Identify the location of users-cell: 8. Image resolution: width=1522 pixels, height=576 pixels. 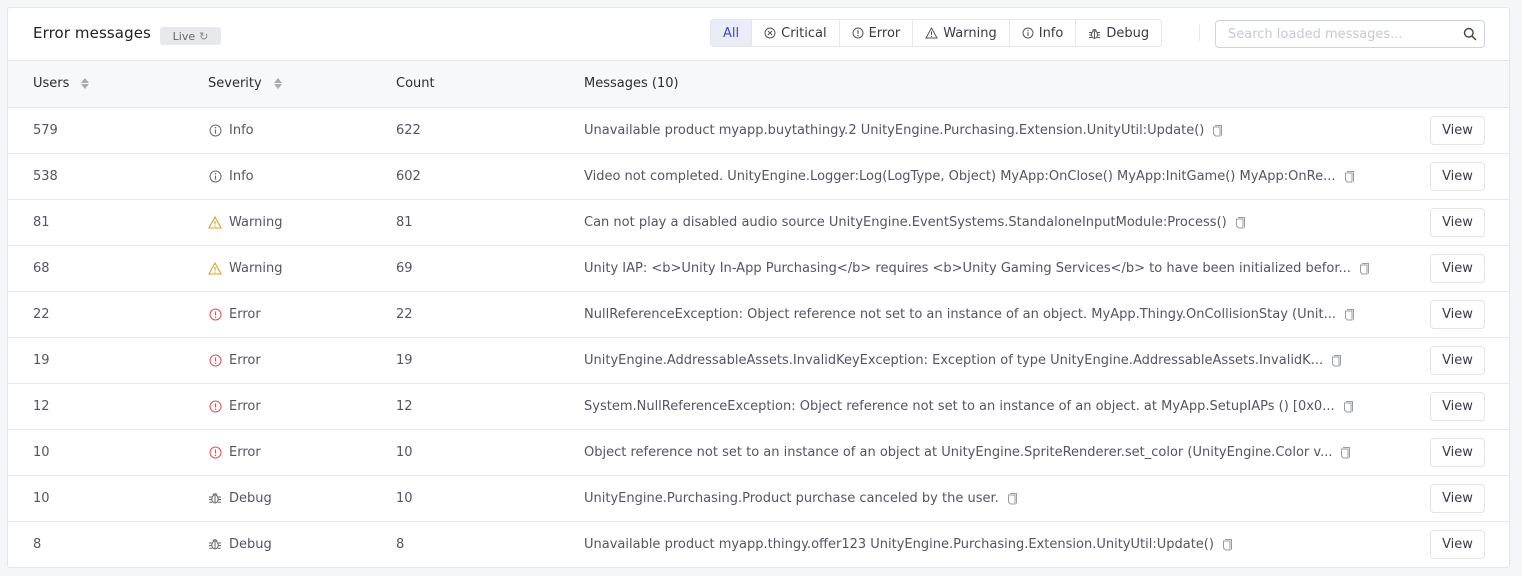
(108, 544).